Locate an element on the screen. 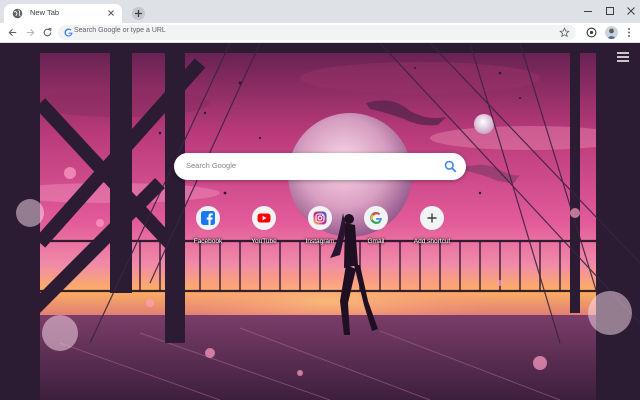 The width and height of the screenshot is (640, 400). tab-title: New Tab is located at coordinates (45, 12).